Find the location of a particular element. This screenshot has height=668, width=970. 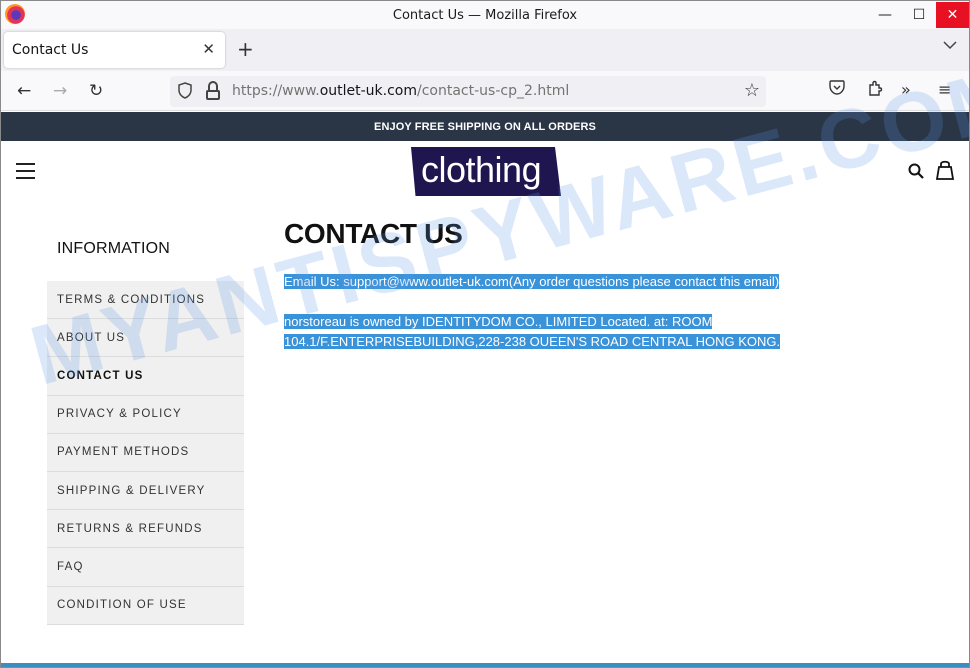

maximize-button: ☐ is located at coordinates (919, 15).